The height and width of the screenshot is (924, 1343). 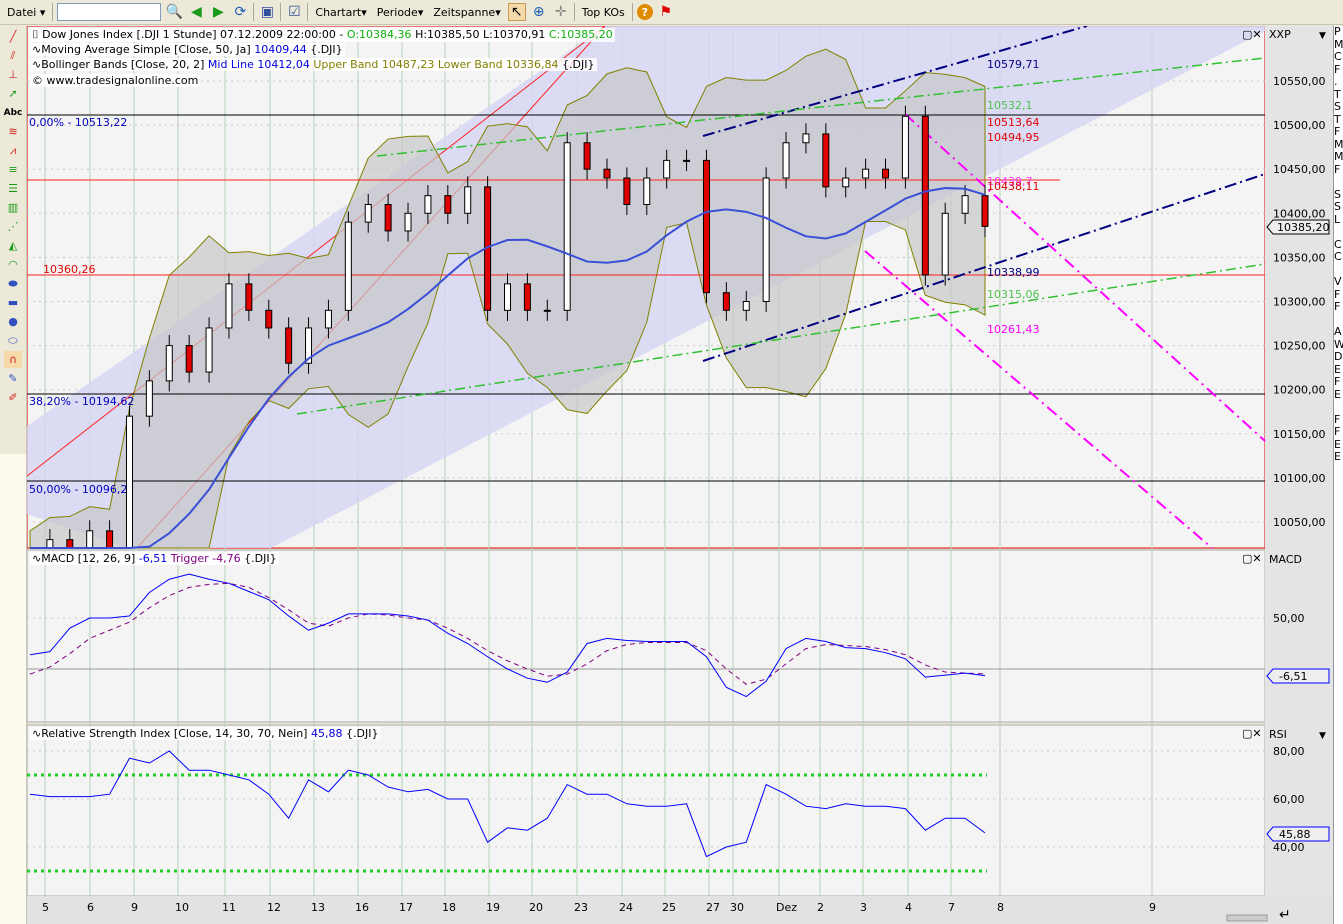 I want to click on bb-lower: Lower Band 10336,84, so click(x=498, y=64).